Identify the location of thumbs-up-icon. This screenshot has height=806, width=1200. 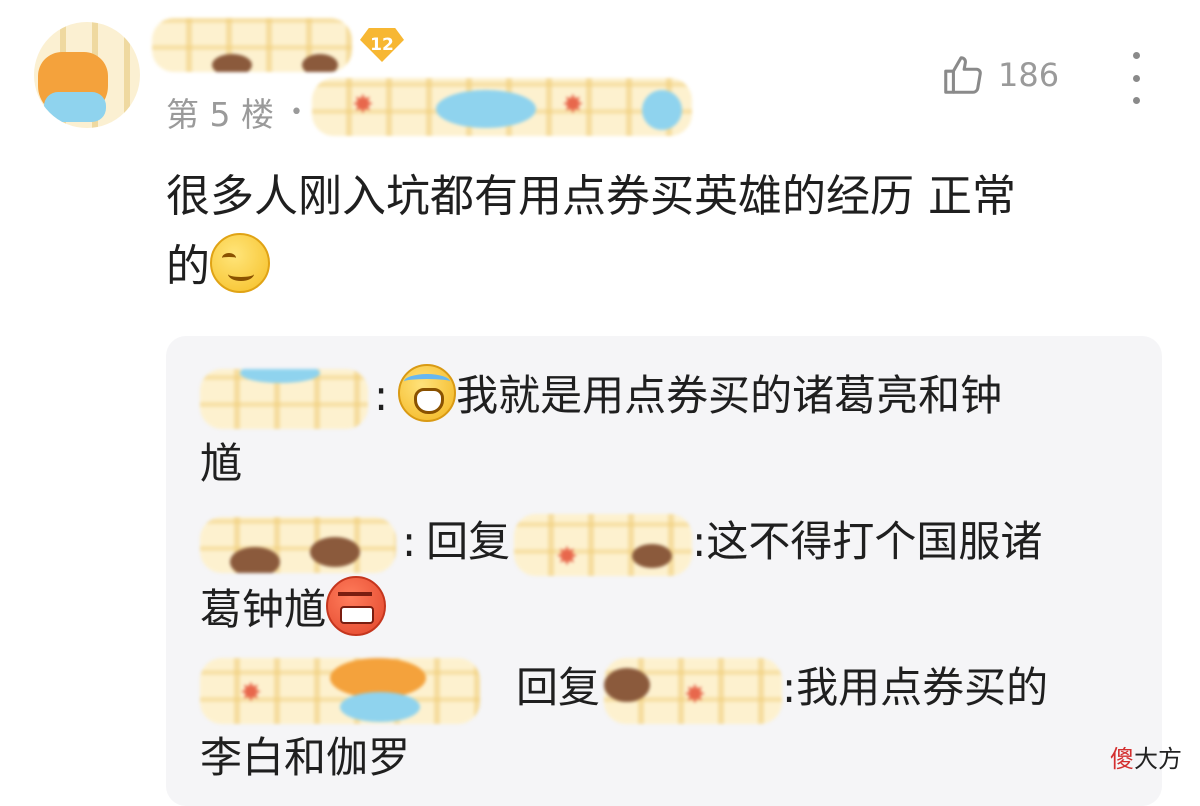
(963, 75).